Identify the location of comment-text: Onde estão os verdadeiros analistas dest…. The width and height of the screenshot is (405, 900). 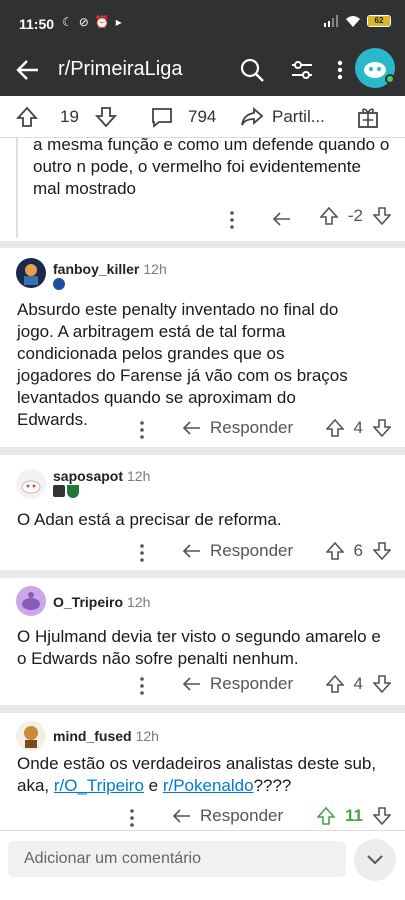
(197, 775).